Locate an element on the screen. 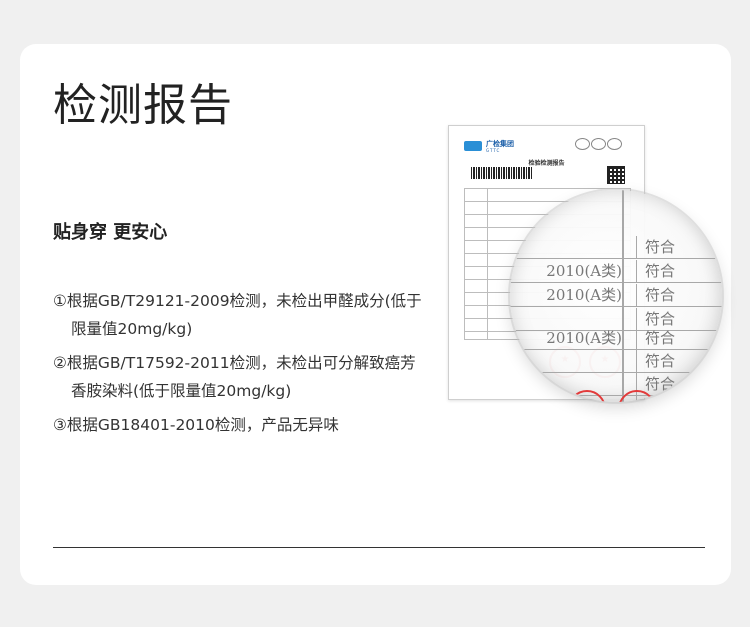 This screenshot has width=750, height=627. report-company-en: GTTC is located at coordinates (493, 150).